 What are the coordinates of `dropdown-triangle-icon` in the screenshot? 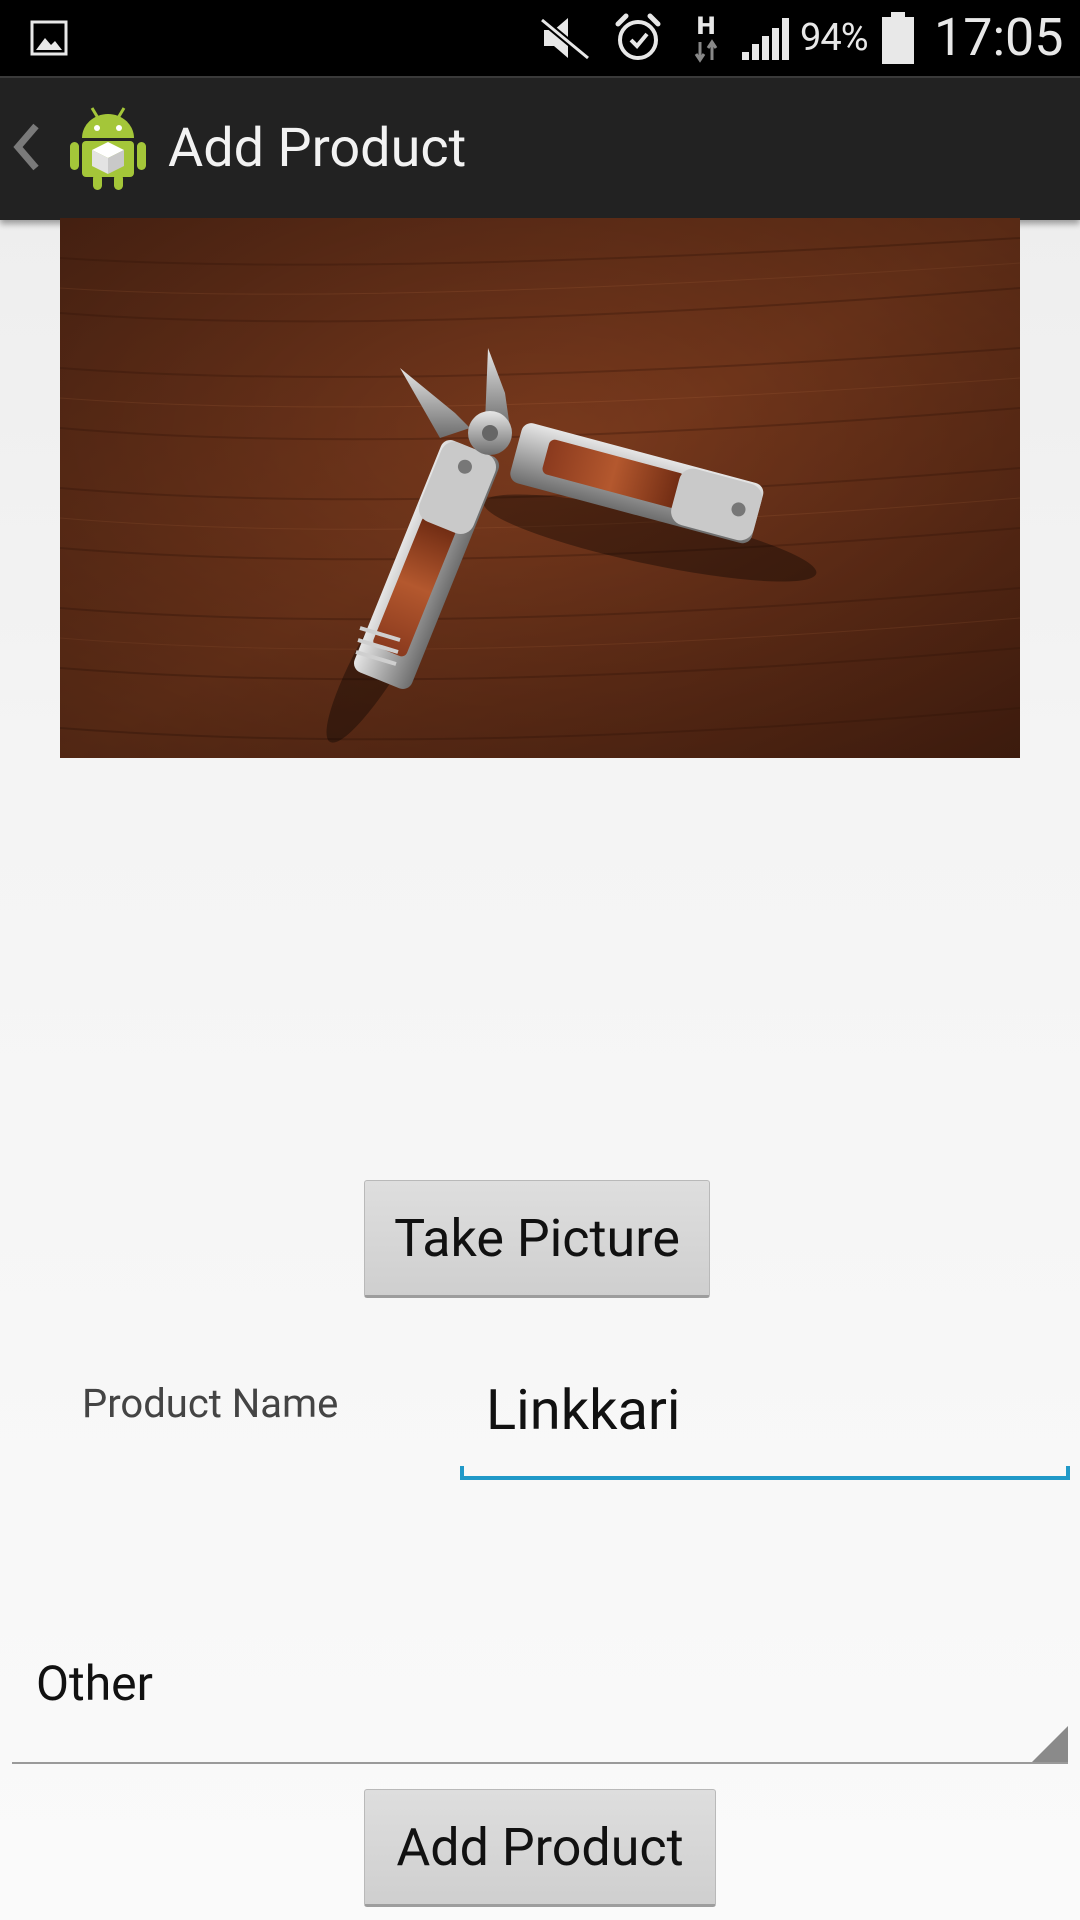 It's located at (1050, 1744).